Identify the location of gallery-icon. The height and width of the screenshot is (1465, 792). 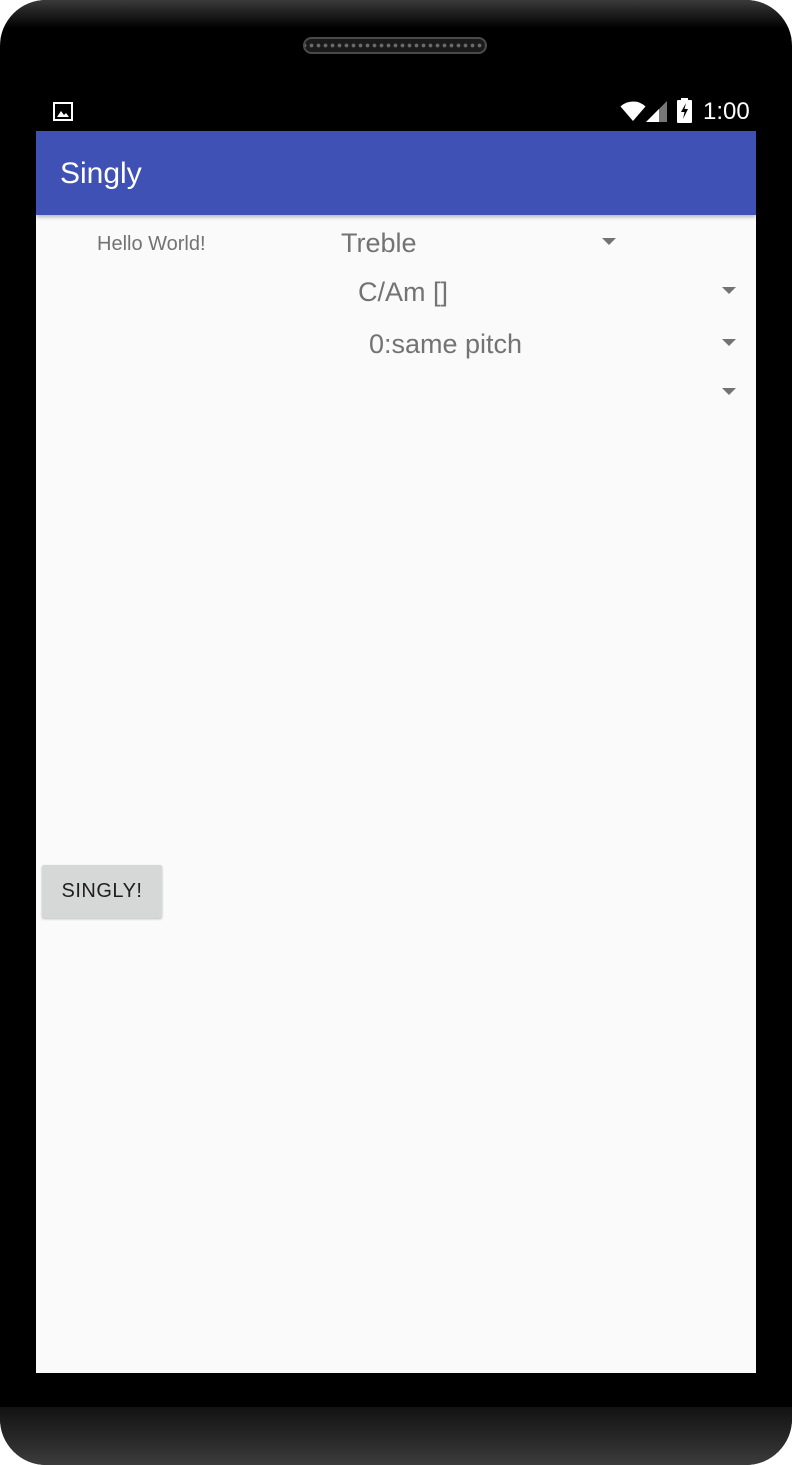
(63, 111).